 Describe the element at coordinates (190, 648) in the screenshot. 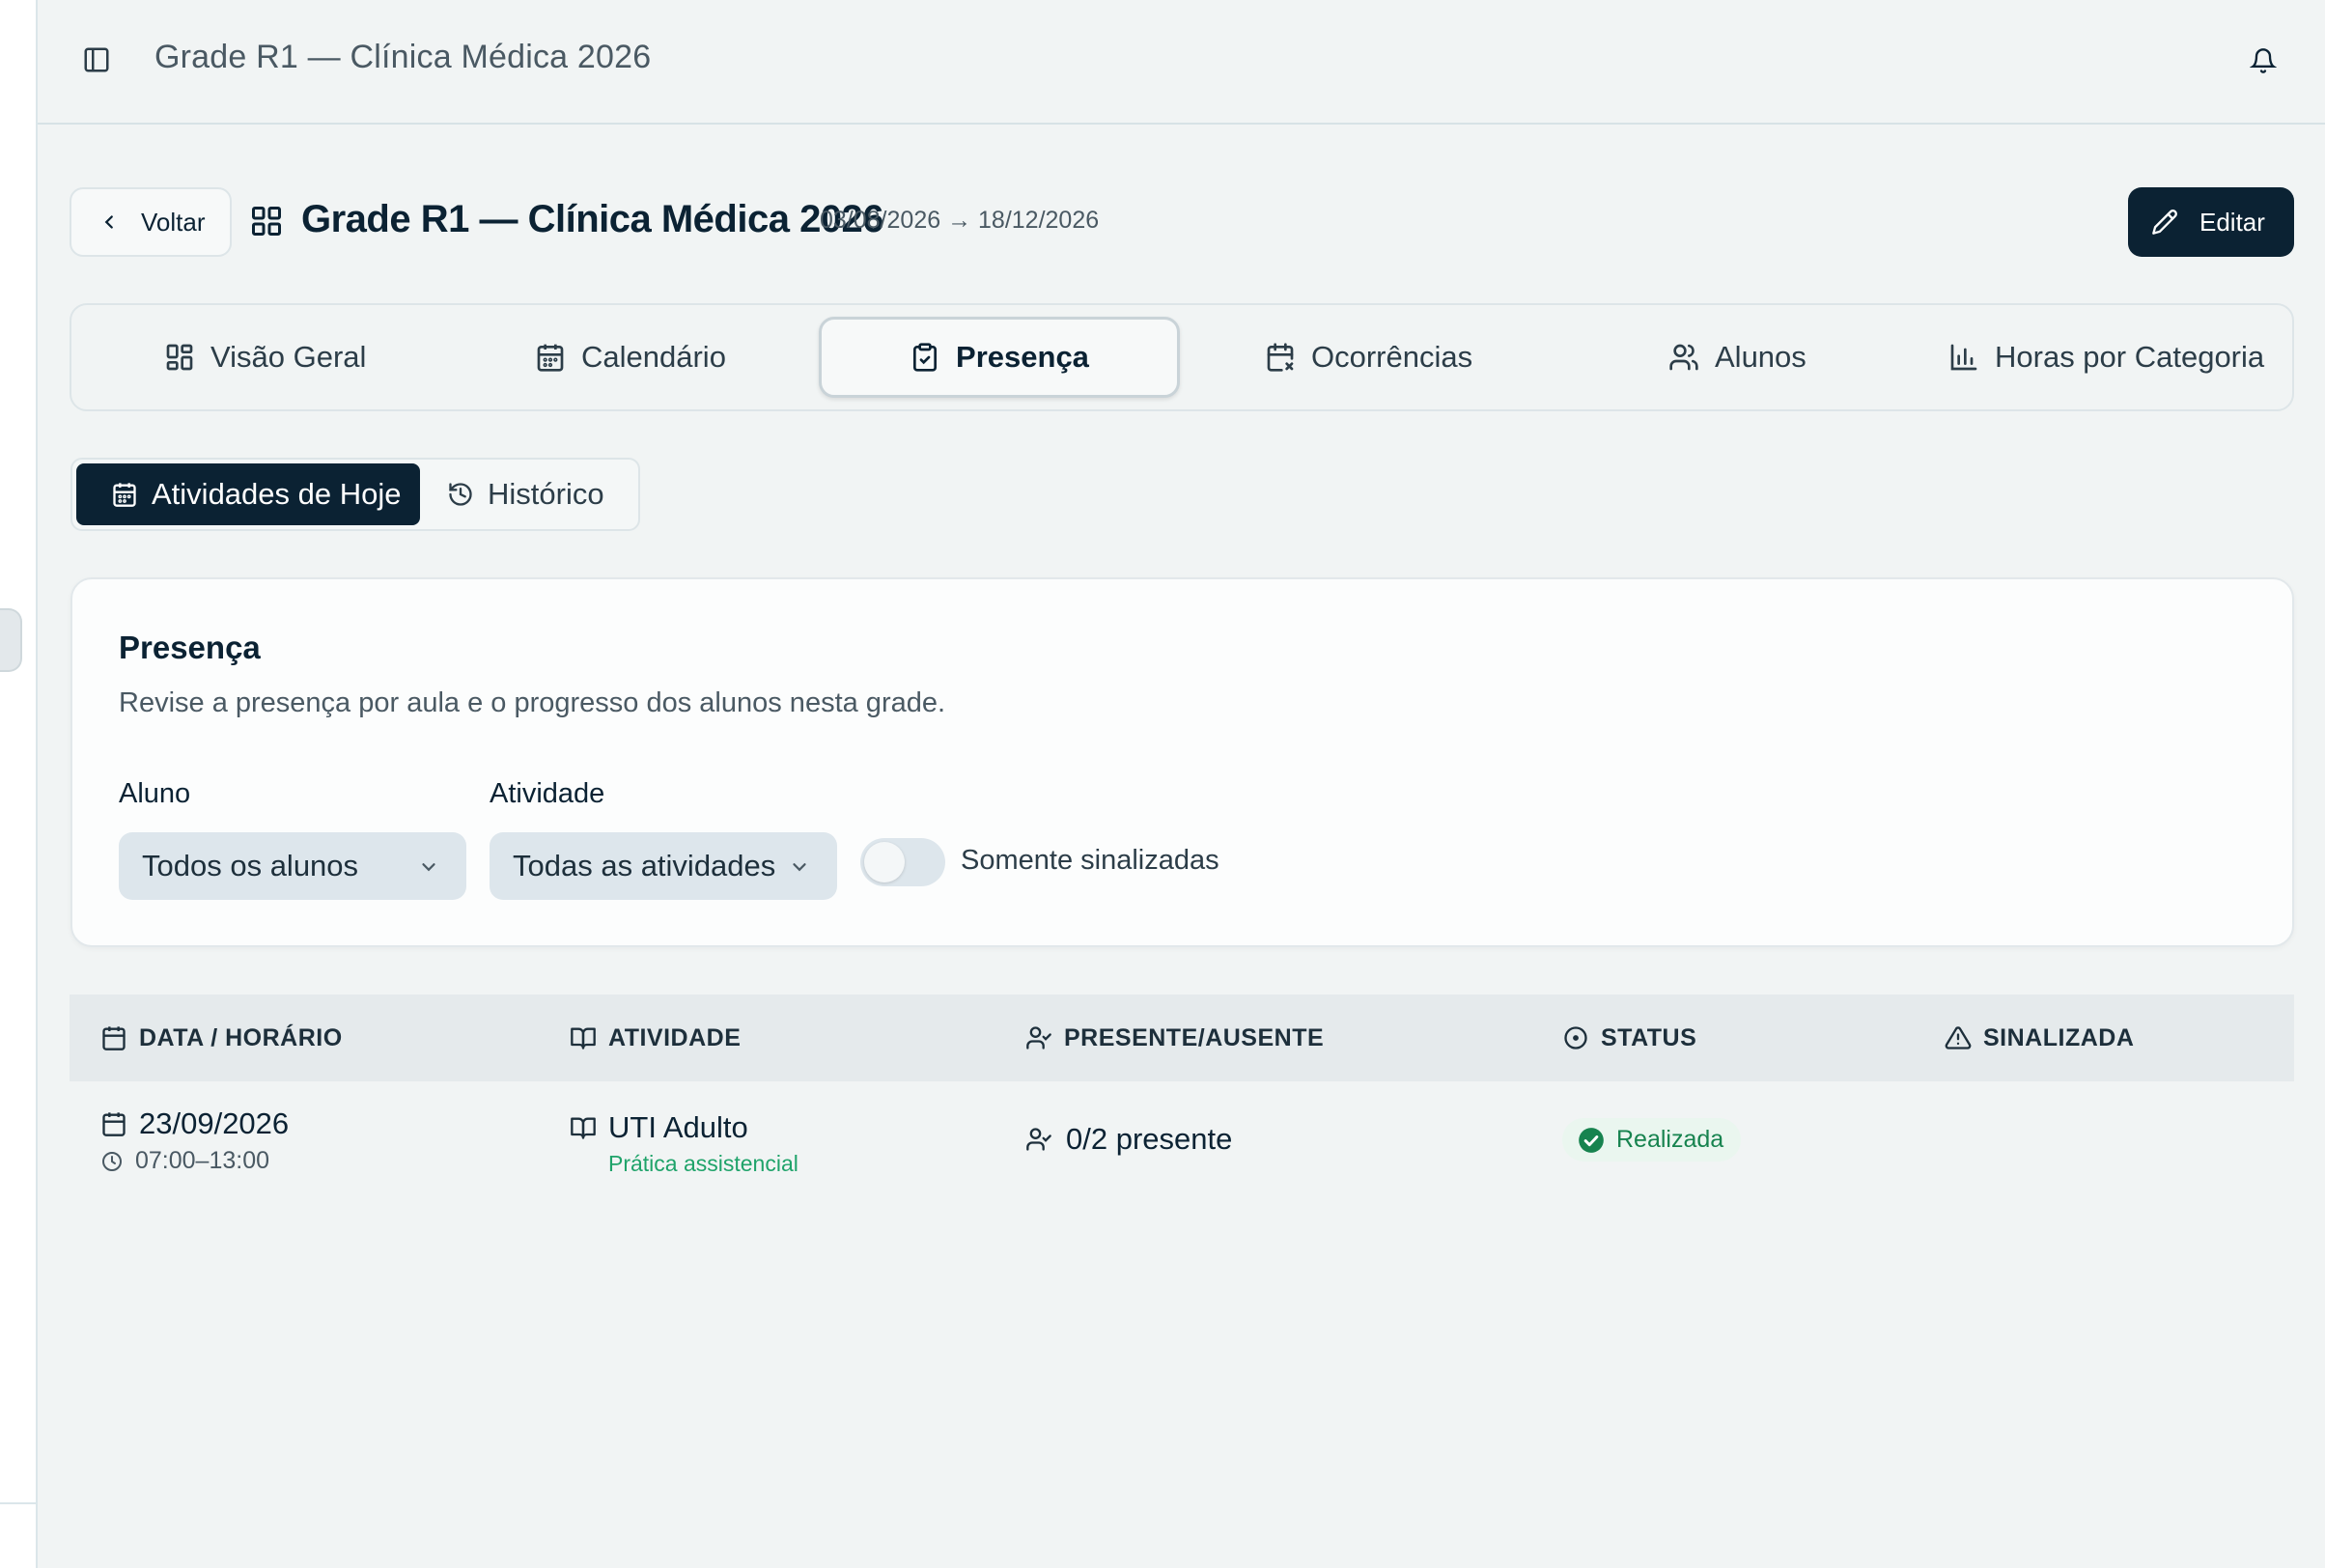

I see `card-title: Presença` at that location.